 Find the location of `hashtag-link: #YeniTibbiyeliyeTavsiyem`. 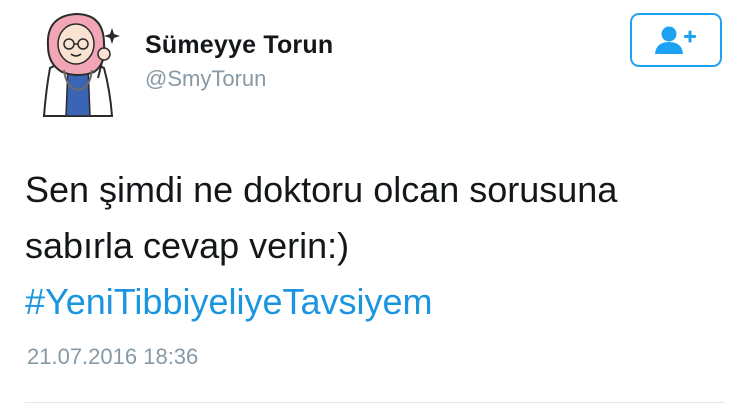

hashtag-link: #YeniTibbiyeliyeTavsiyem is located at coordinates (370, 302).